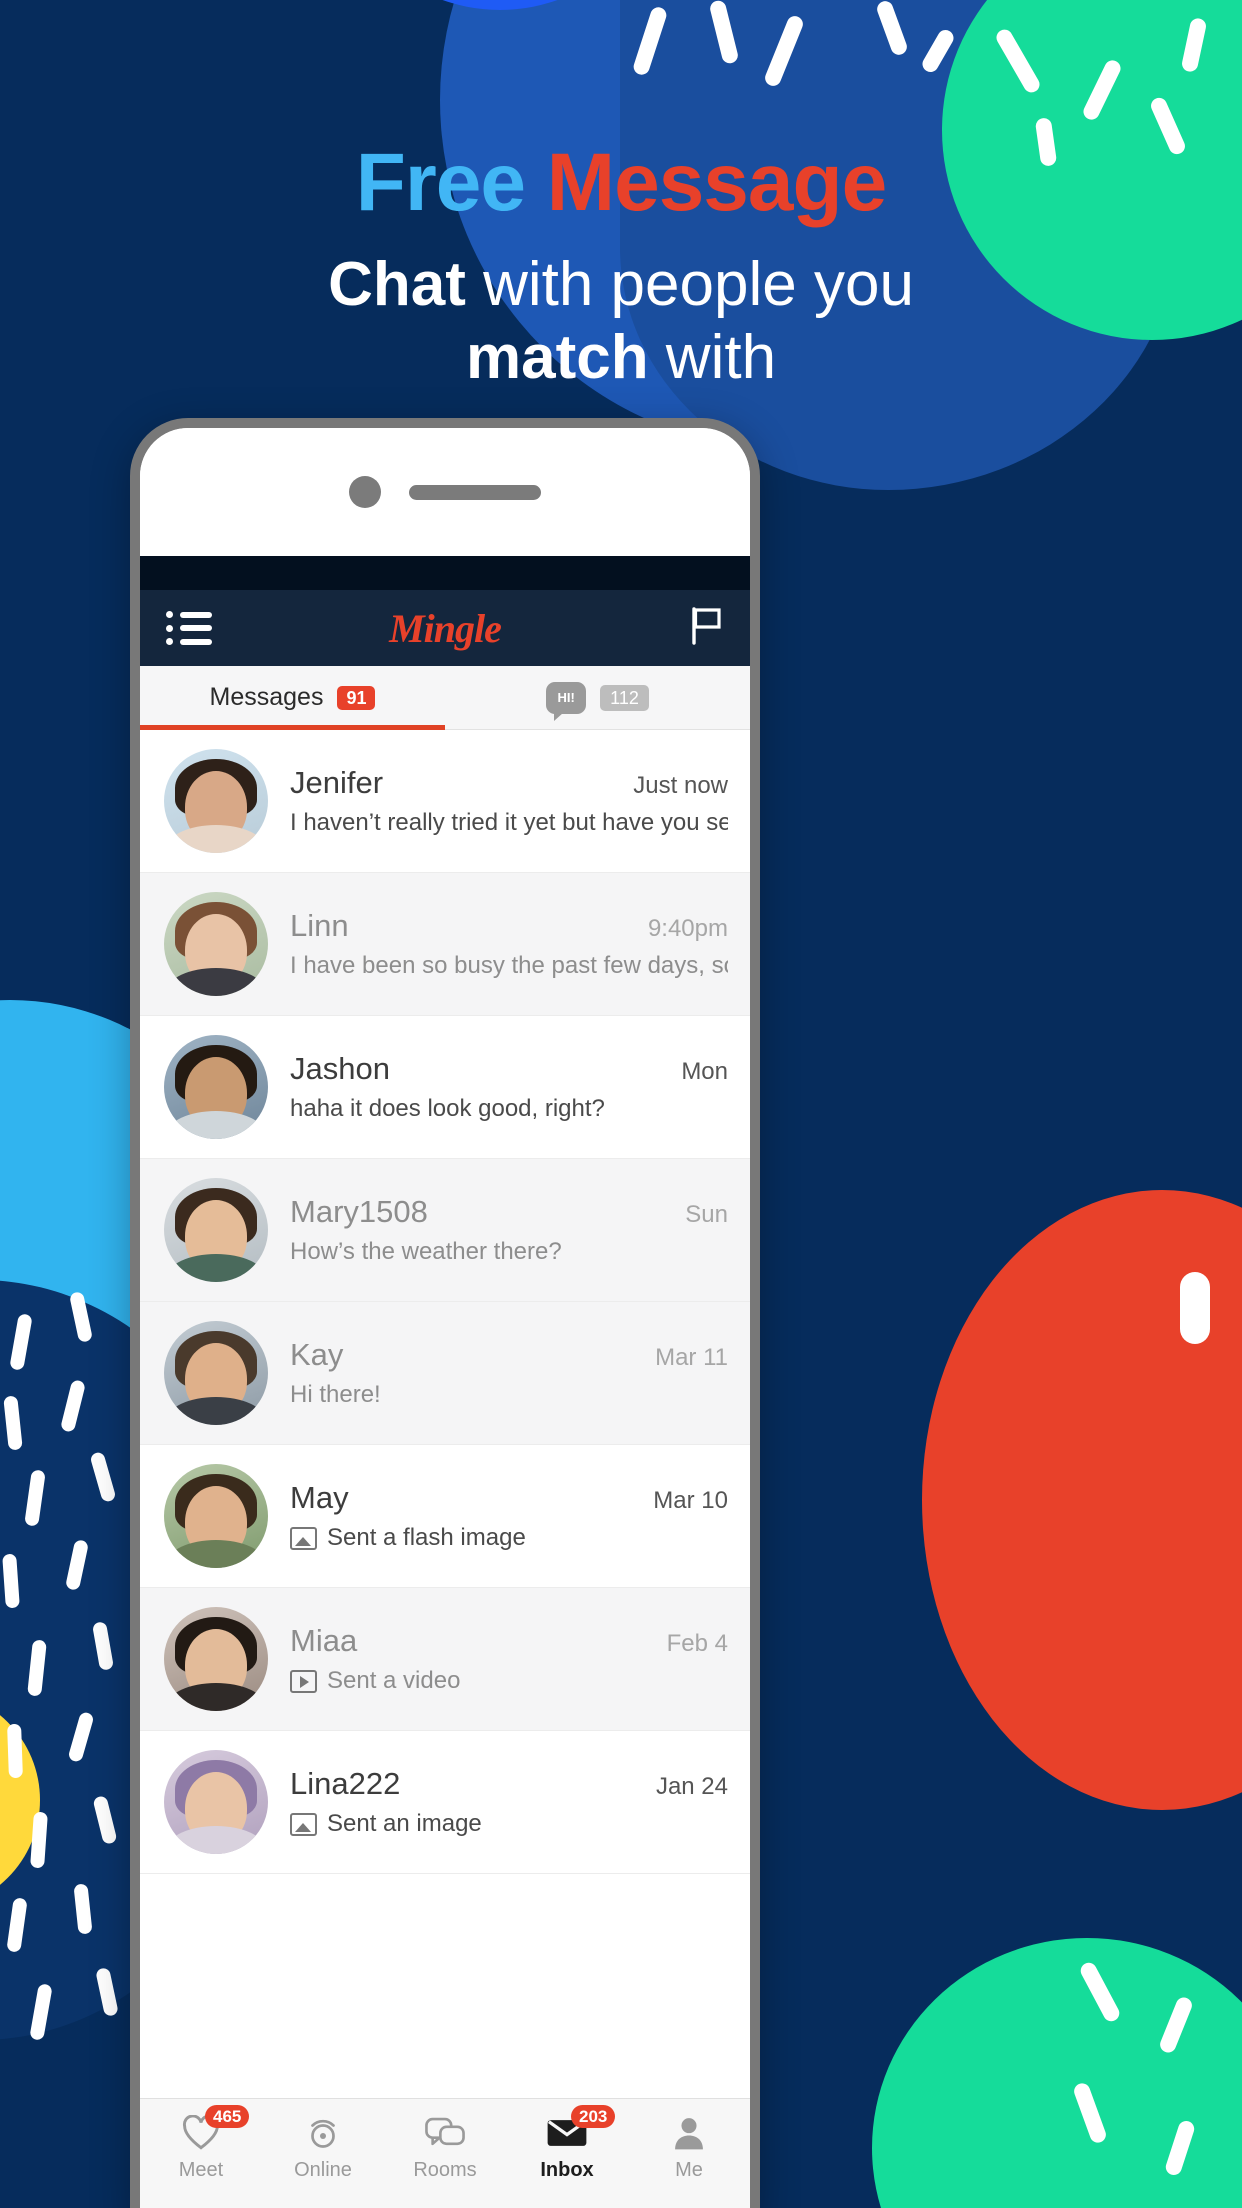 The image size is (1242, 2208). I want to click on chat-bubble-hi-icon: HI!, so click(566, 701).